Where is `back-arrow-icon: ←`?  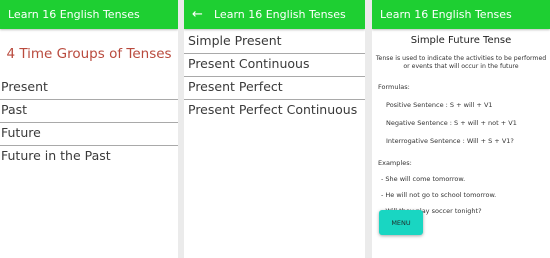
back-arrow-icon: ← is located at coordinates (203, 14).